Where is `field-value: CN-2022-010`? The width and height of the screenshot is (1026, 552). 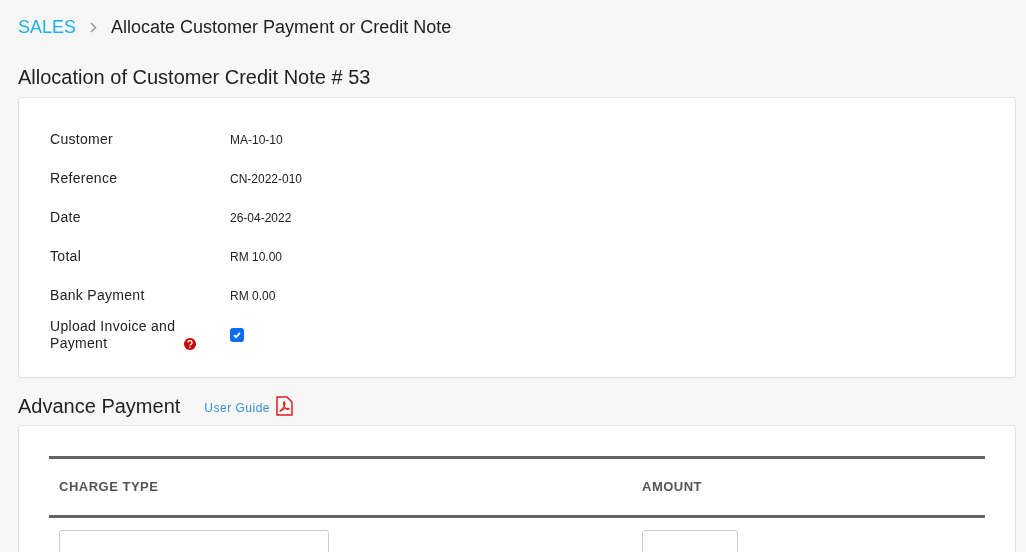
field-value: CN-2022-010 is located at coordinates (266, 179).